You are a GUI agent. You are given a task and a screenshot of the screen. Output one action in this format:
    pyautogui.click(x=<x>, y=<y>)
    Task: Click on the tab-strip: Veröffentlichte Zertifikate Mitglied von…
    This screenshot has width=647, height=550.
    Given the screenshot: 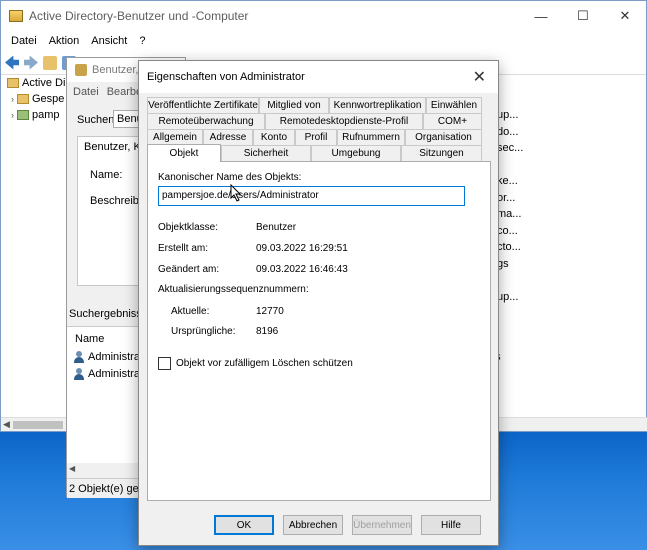 What is the action you would take?
    pyautogui.click(x=319, y=129)
    